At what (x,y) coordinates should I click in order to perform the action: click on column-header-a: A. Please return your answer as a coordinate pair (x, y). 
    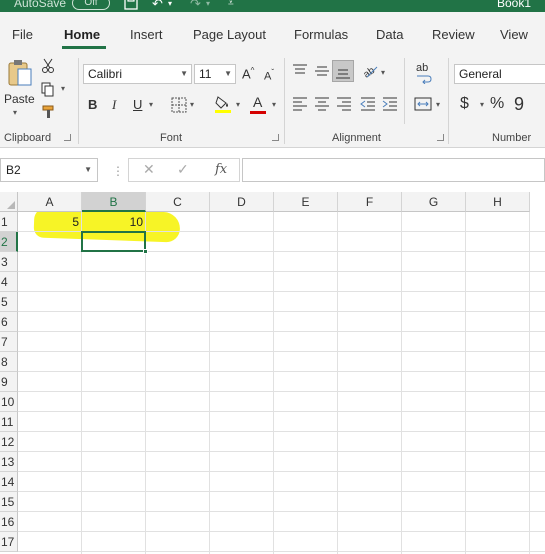
    Looking at the image, I should click on (50, 202).